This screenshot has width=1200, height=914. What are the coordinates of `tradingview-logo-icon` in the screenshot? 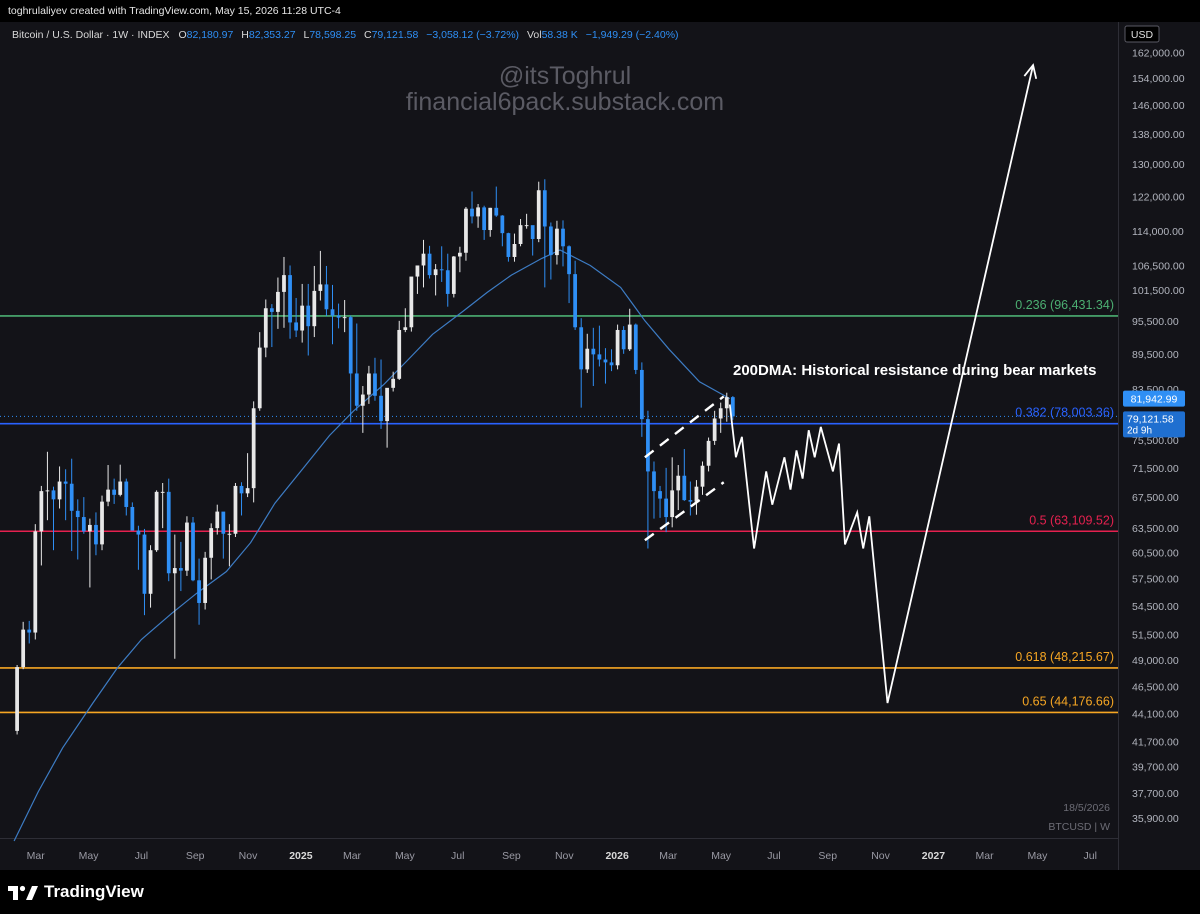 It's located at (23, 892).